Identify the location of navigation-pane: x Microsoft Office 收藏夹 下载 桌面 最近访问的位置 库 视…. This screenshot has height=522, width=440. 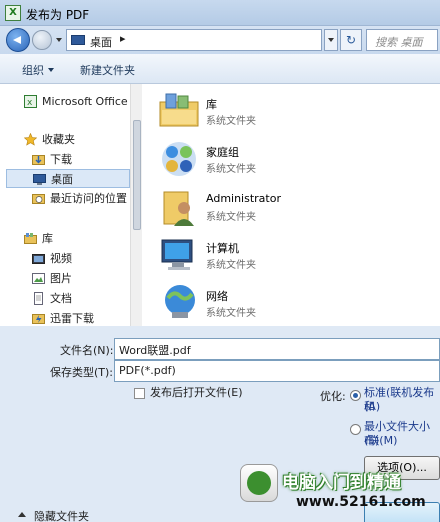
(71, 205).